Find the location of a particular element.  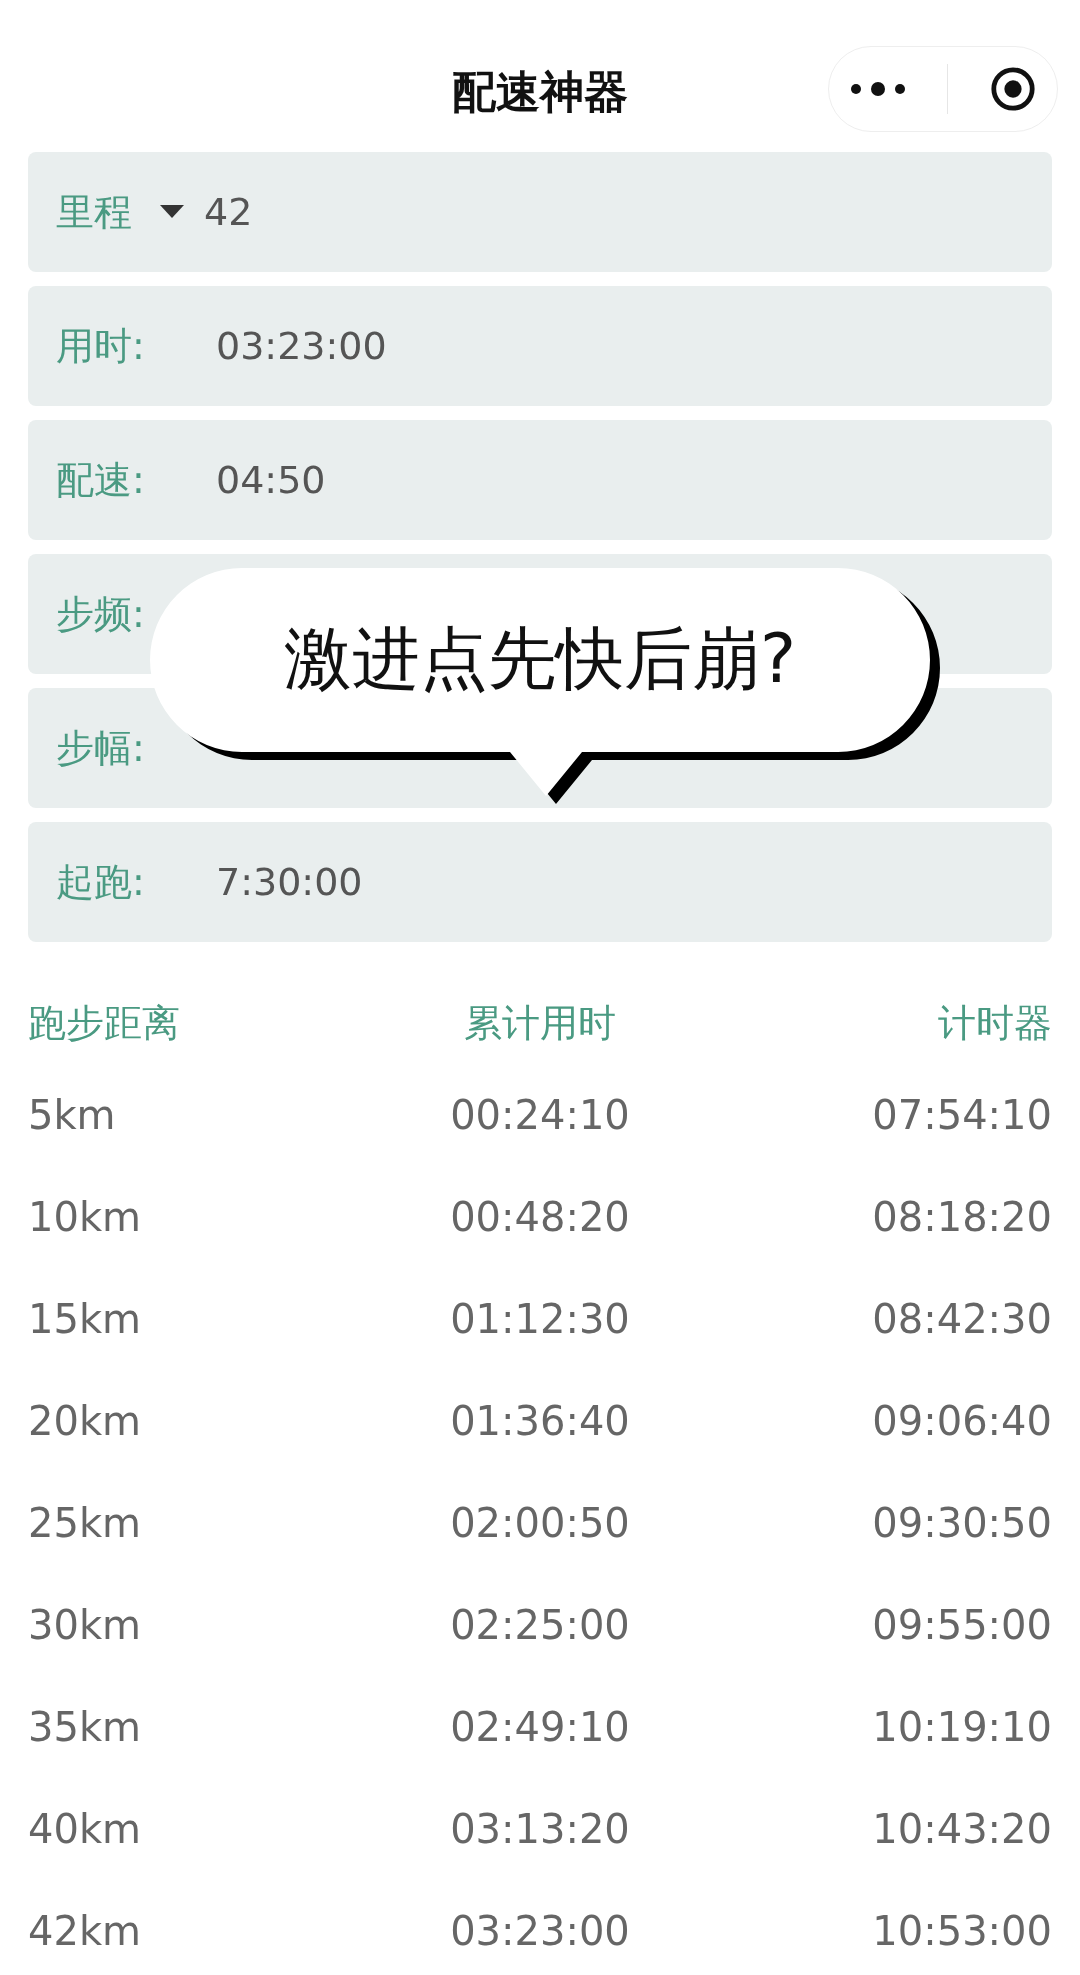

more-icon is located at coordinates (877, 89).